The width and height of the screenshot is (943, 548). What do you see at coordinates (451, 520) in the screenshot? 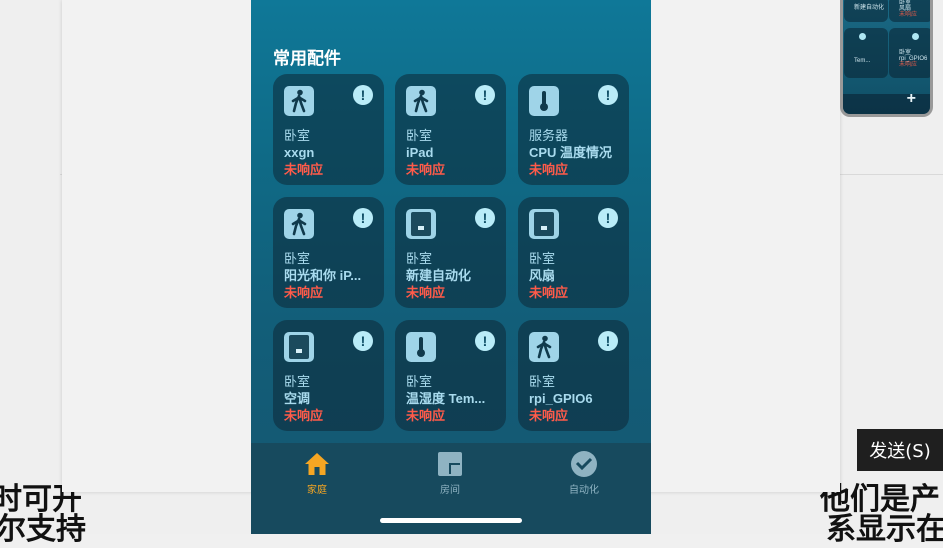
I see `home-indicator` at bounding box center [451, 520].